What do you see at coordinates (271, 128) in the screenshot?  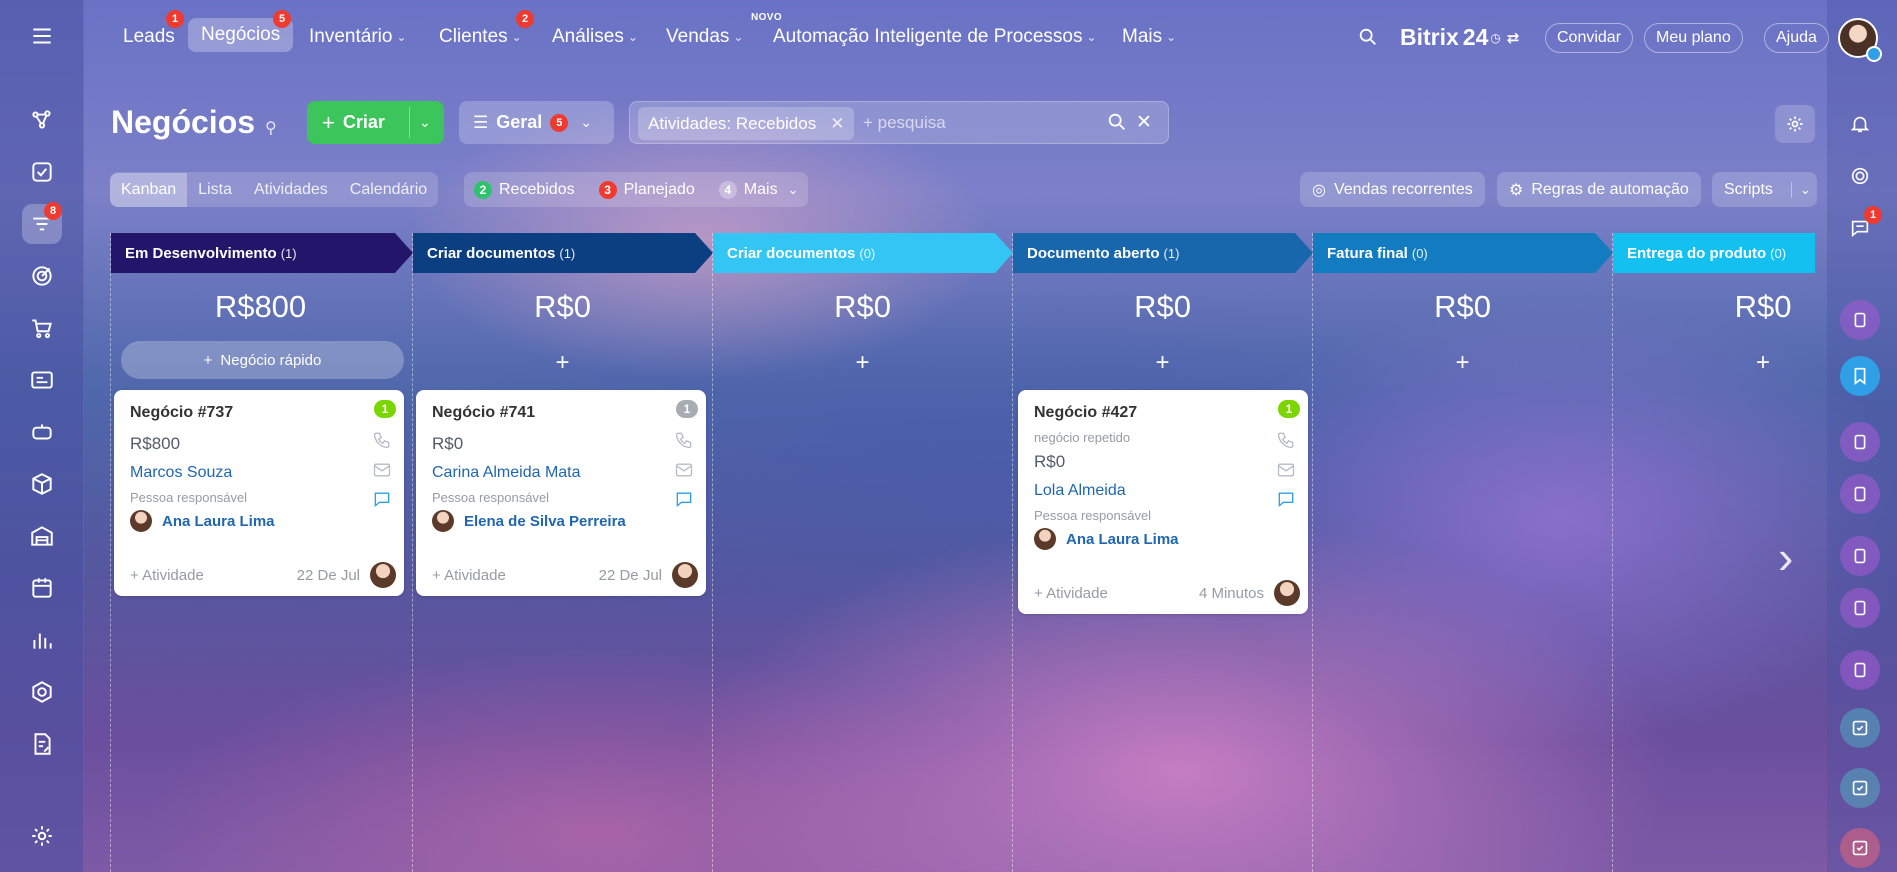 I see `pin-icon: ⚲` at bounding box center [271, 128].